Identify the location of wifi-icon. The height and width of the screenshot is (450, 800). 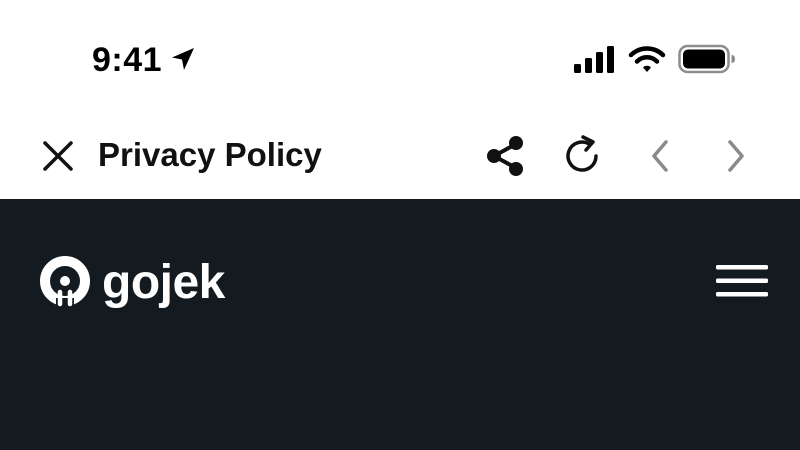
(647, 59).